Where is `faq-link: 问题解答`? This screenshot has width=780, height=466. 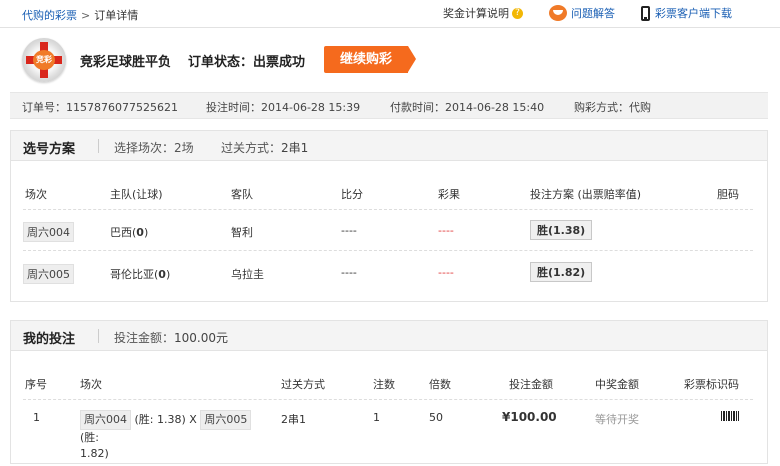 faq-link: 问题解答 is located at coordinates (582, 13).